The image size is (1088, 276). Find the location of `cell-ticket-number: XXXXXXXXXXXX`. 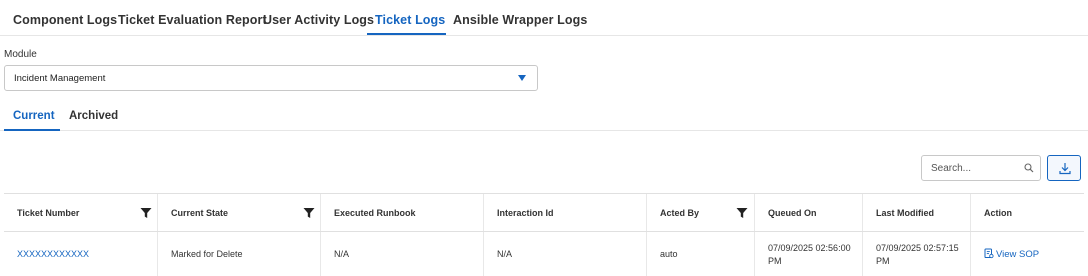

cell-ticket-number: XXXXXXXXXXXX is located at coordinates (81, 254).